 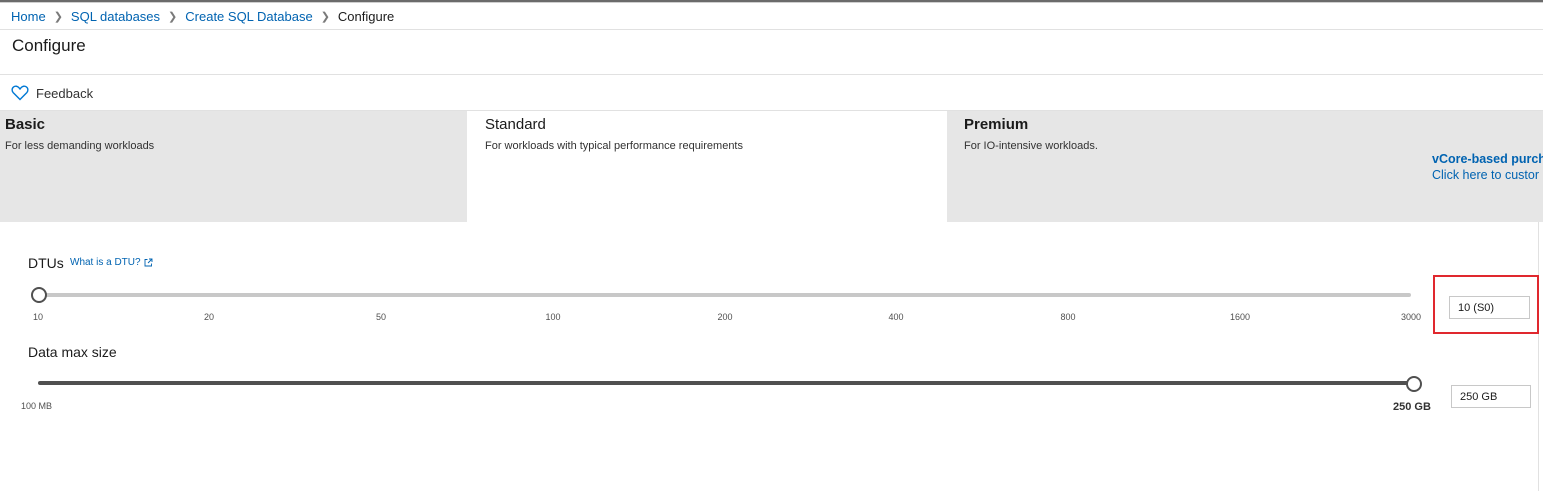 I want to click on tier-standard-name: Standard, so click(x=515, y=124).